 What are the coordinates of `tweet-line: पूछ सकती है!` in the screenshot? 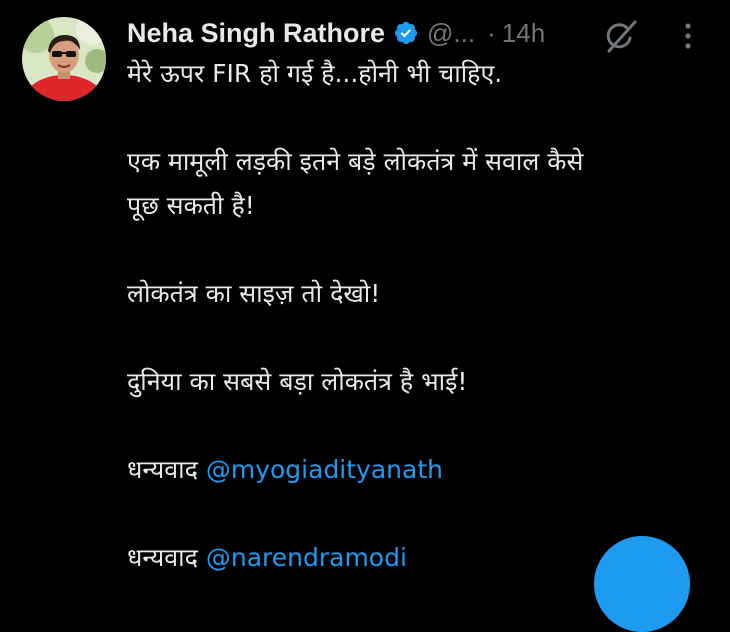 It's located at (191, 205).